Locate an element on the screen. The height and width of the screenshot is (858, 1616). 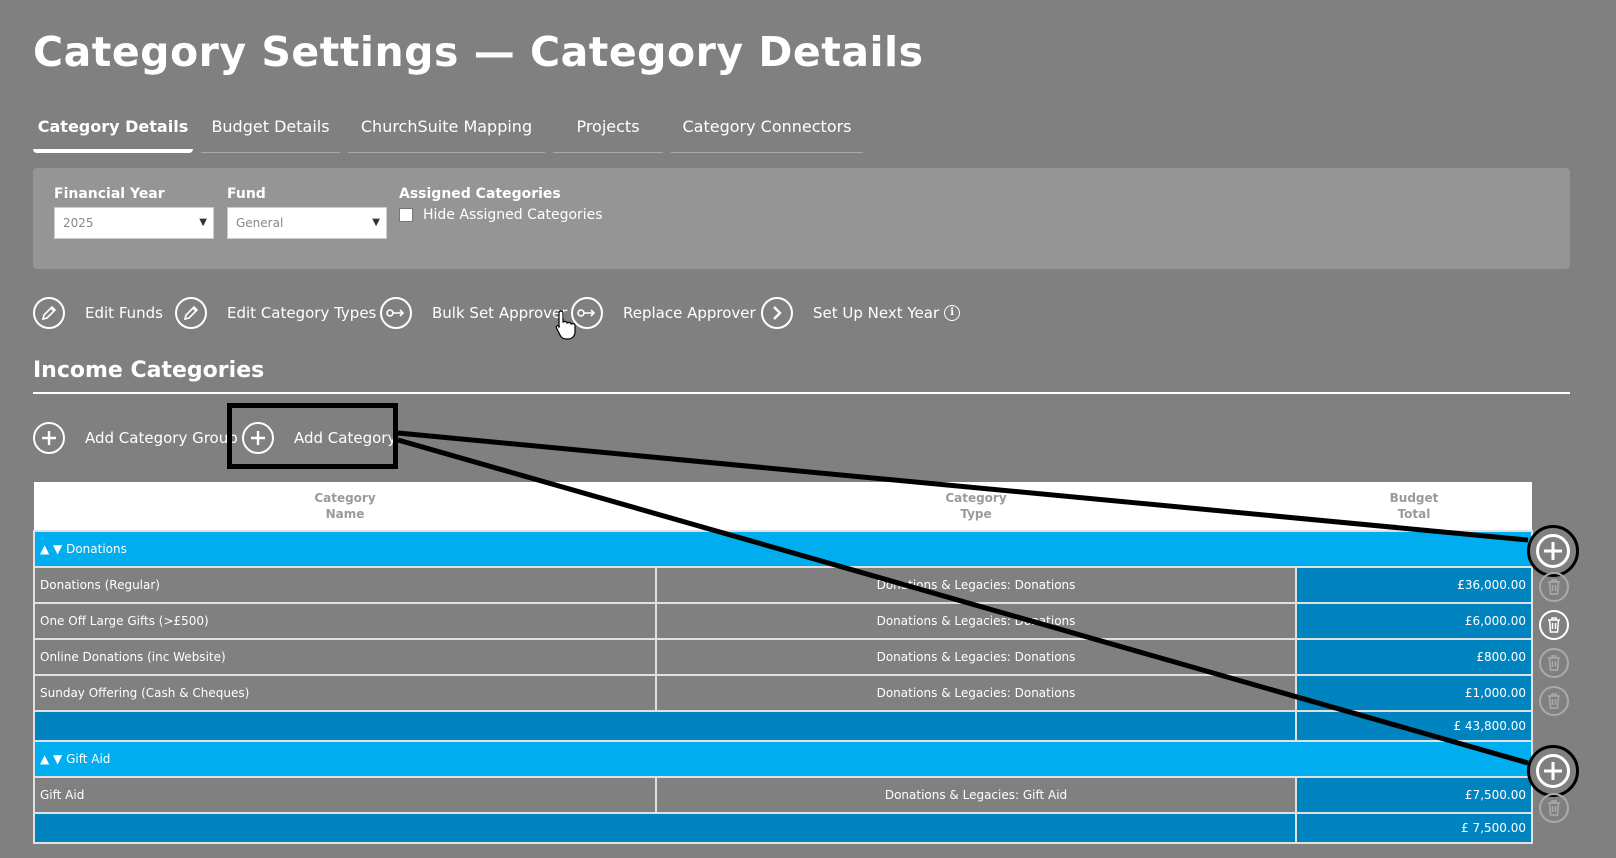
financial-year-filter: Financial Year 2025 ▼ is located at coordinates (134, 212).